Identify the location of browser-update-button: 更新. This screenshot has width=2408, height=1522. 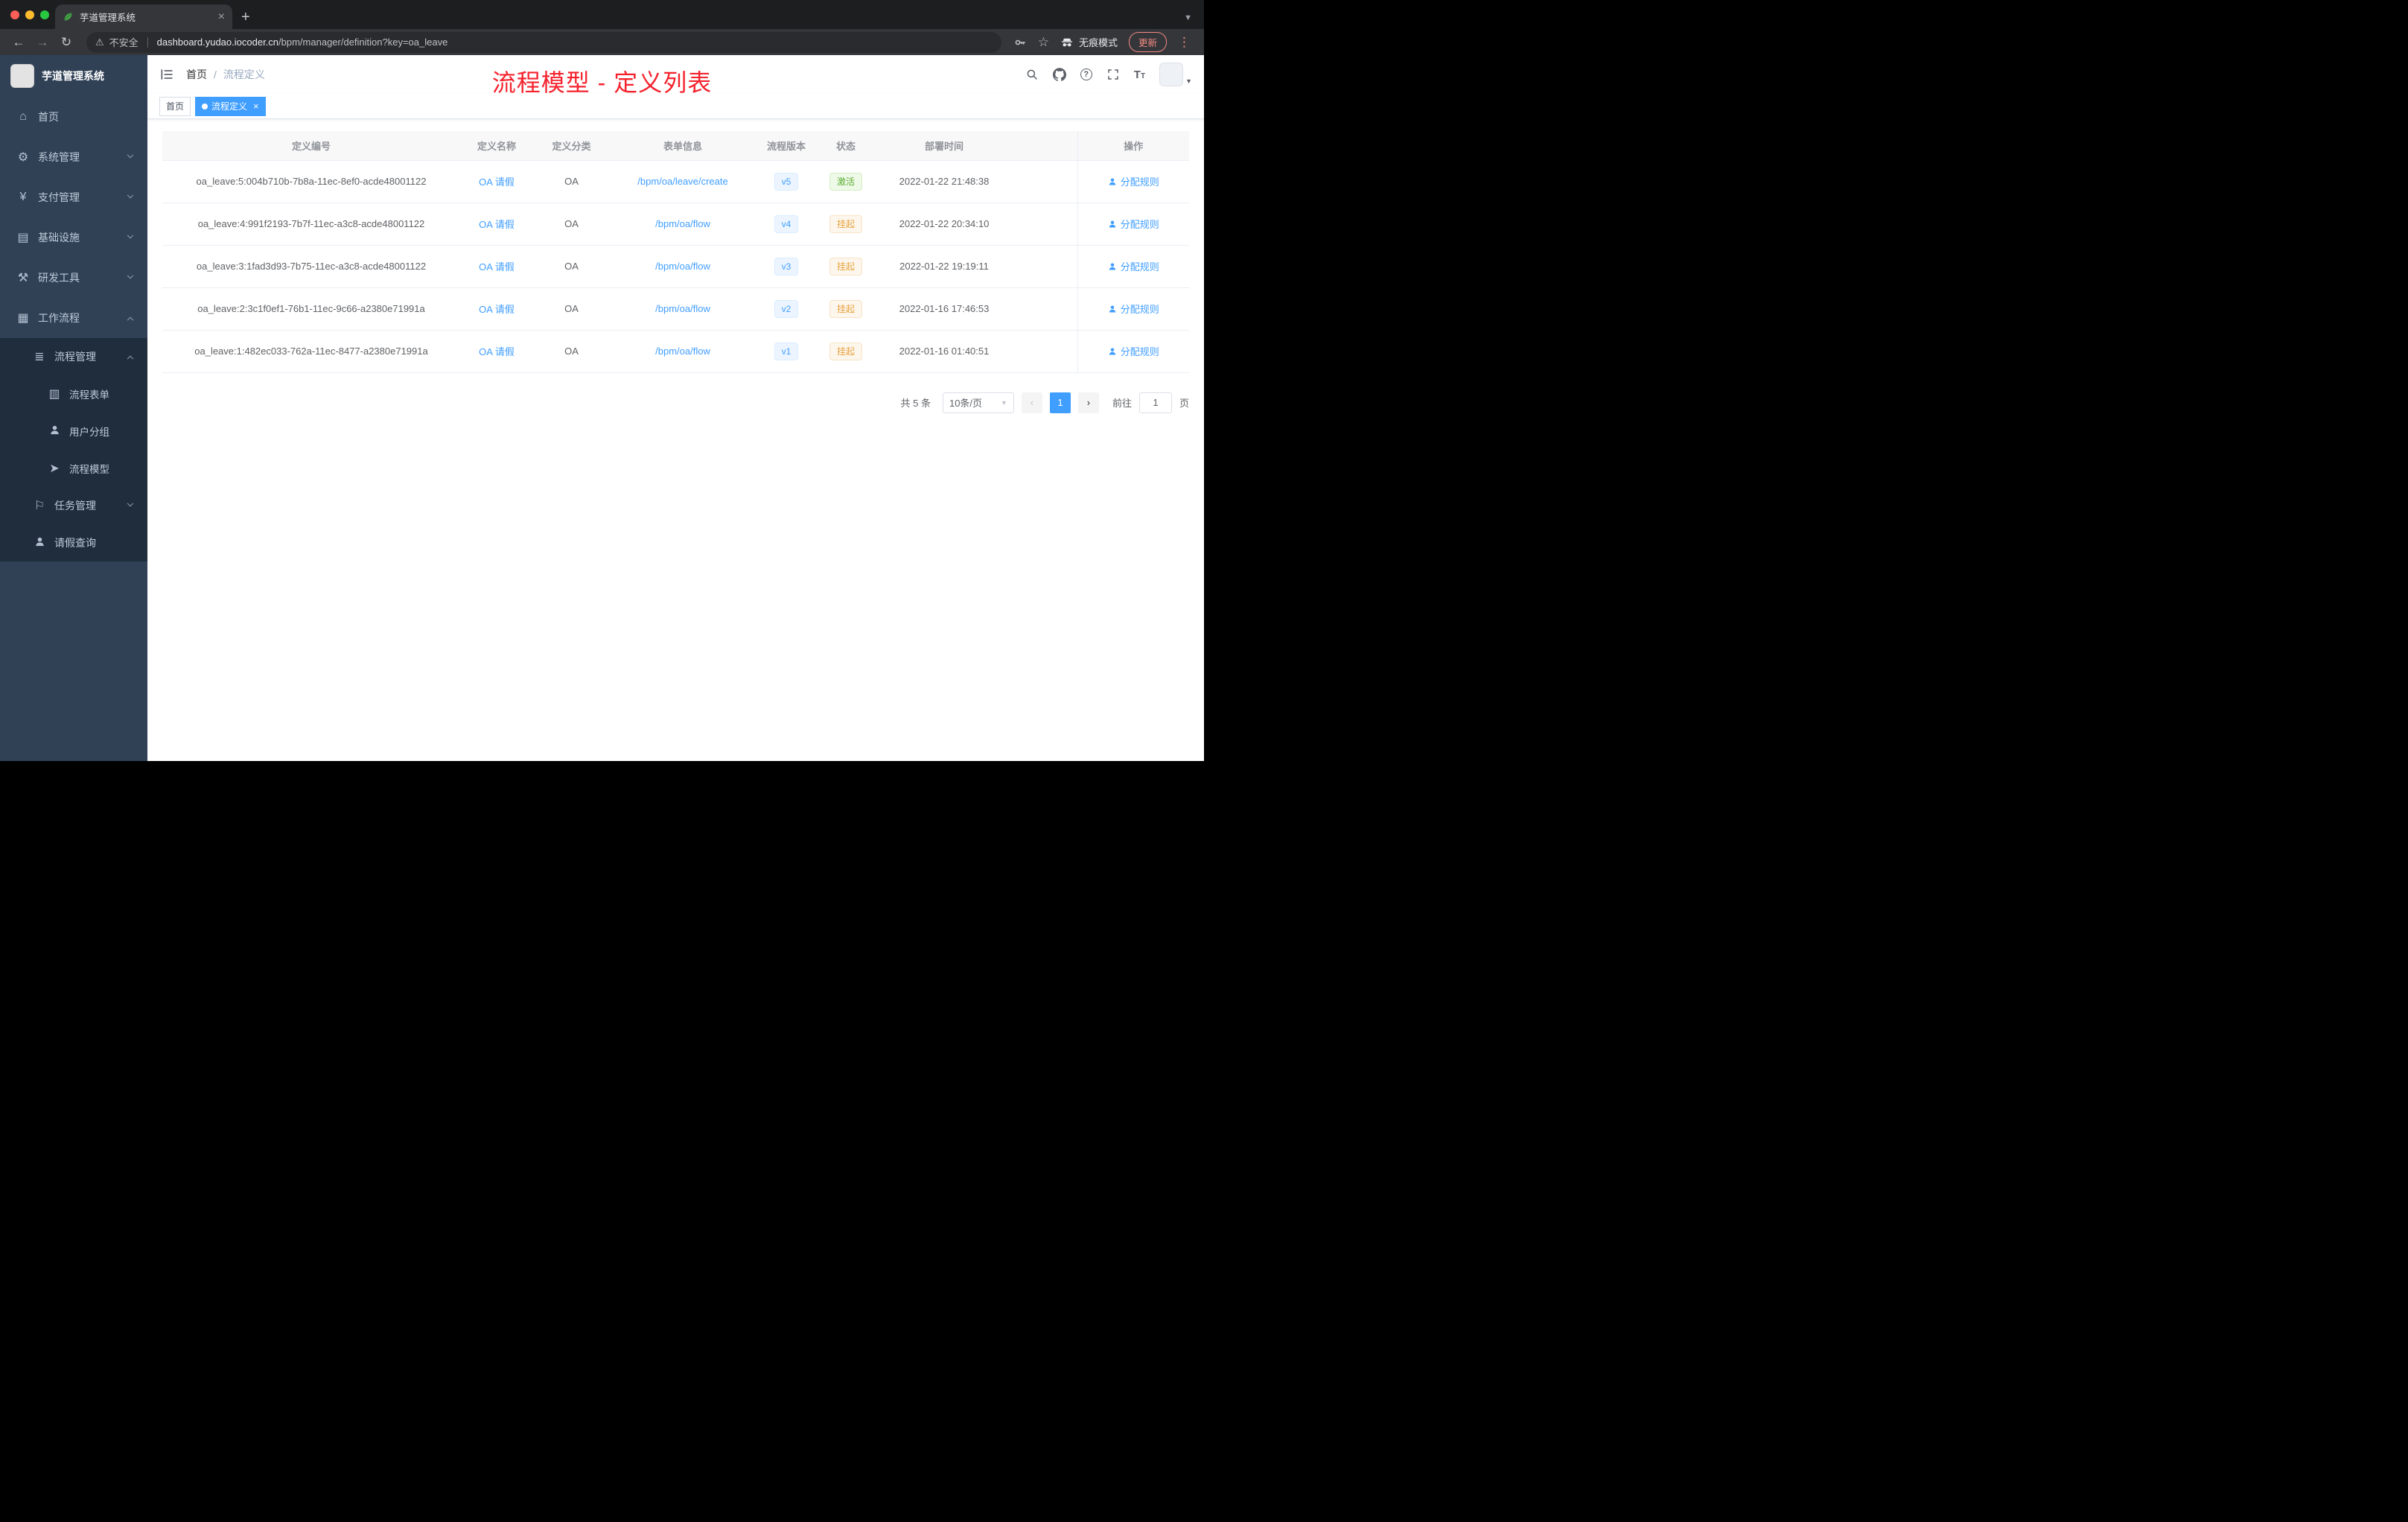
(1147, 42).